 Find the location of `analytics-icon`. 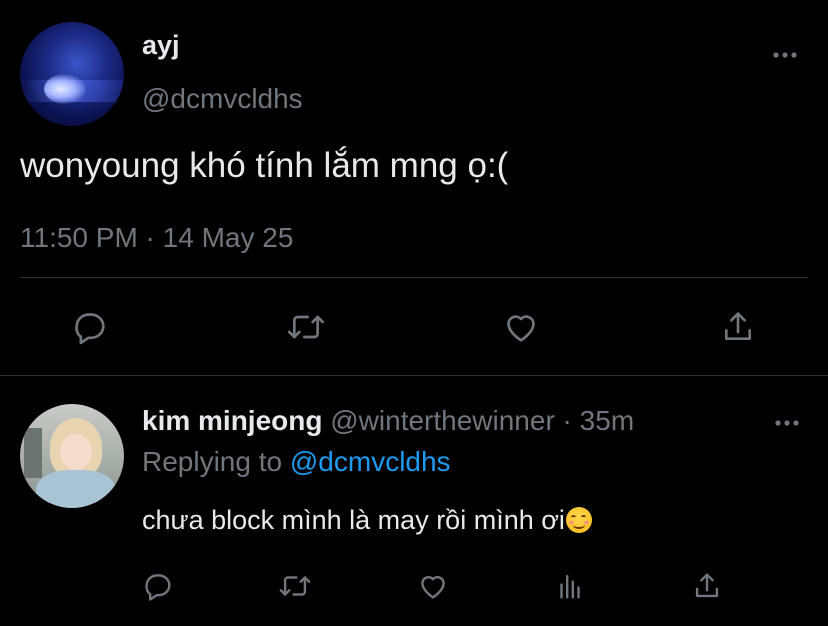

analytics-icon is located at coordinates (570, 586).